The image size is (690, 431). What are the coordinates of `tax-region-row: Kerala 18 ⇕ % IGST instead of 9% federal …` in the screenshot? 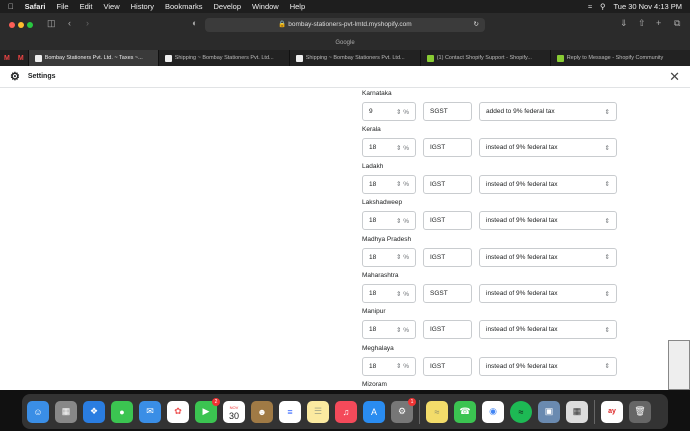 It's located at (490, 142).